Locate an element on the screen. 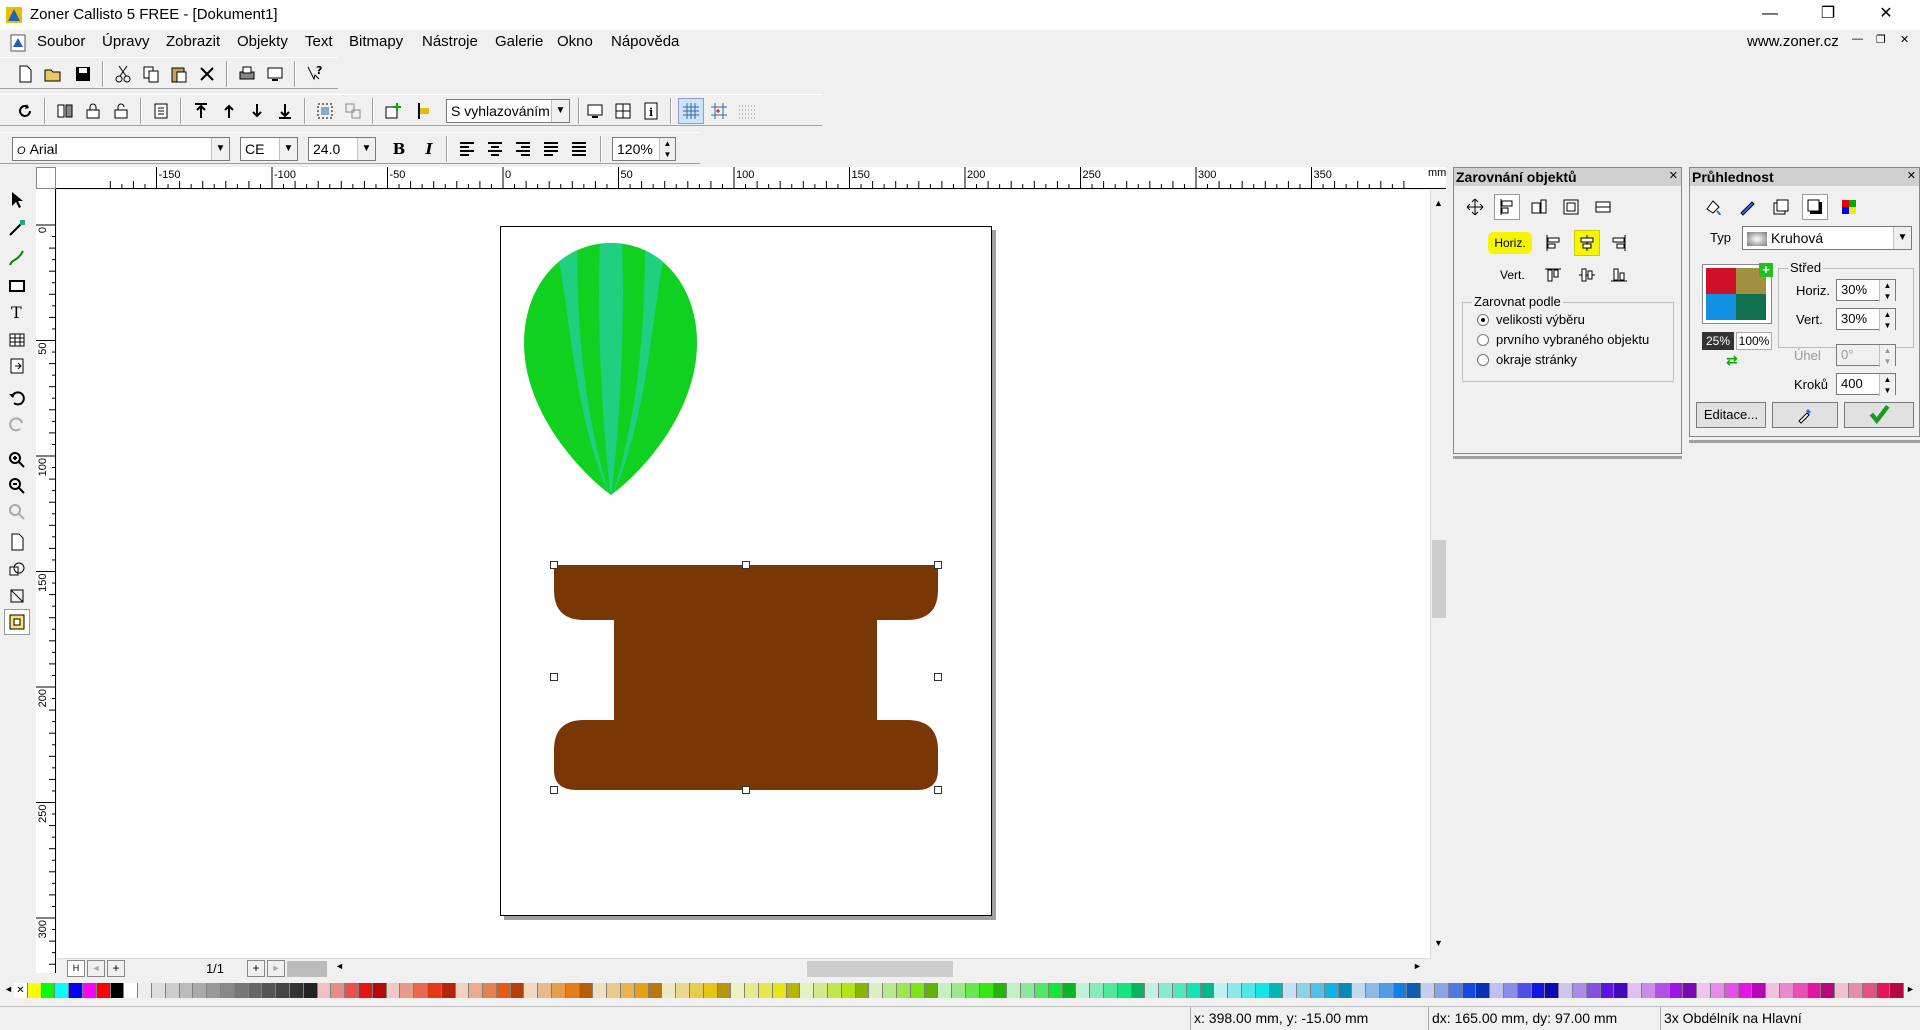 Image resolution: width=1920 pixels, height=1030 pixels. move-icon is located at coordinates (1475, 207).